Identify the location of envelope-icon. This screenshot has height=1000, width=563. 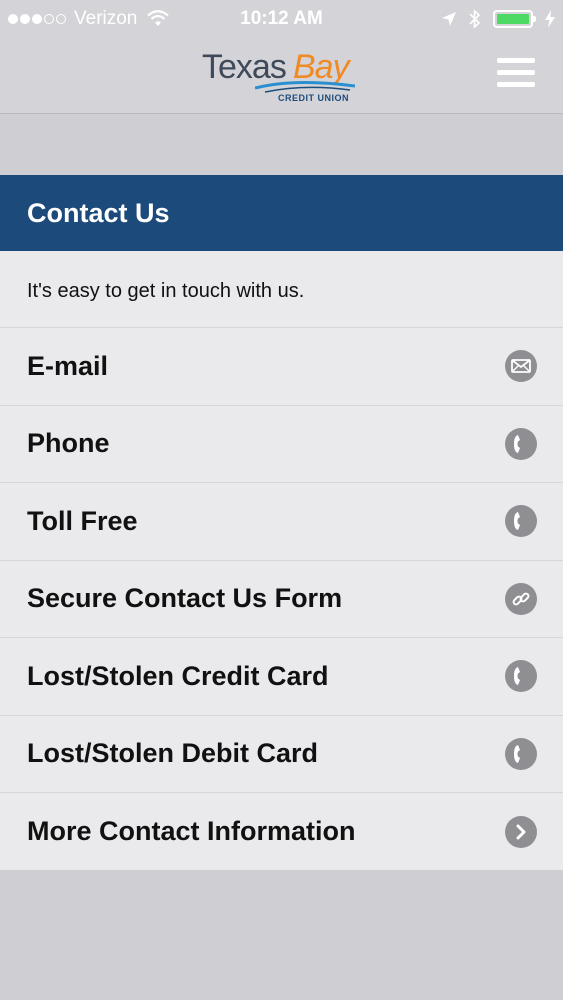
(521, 366).